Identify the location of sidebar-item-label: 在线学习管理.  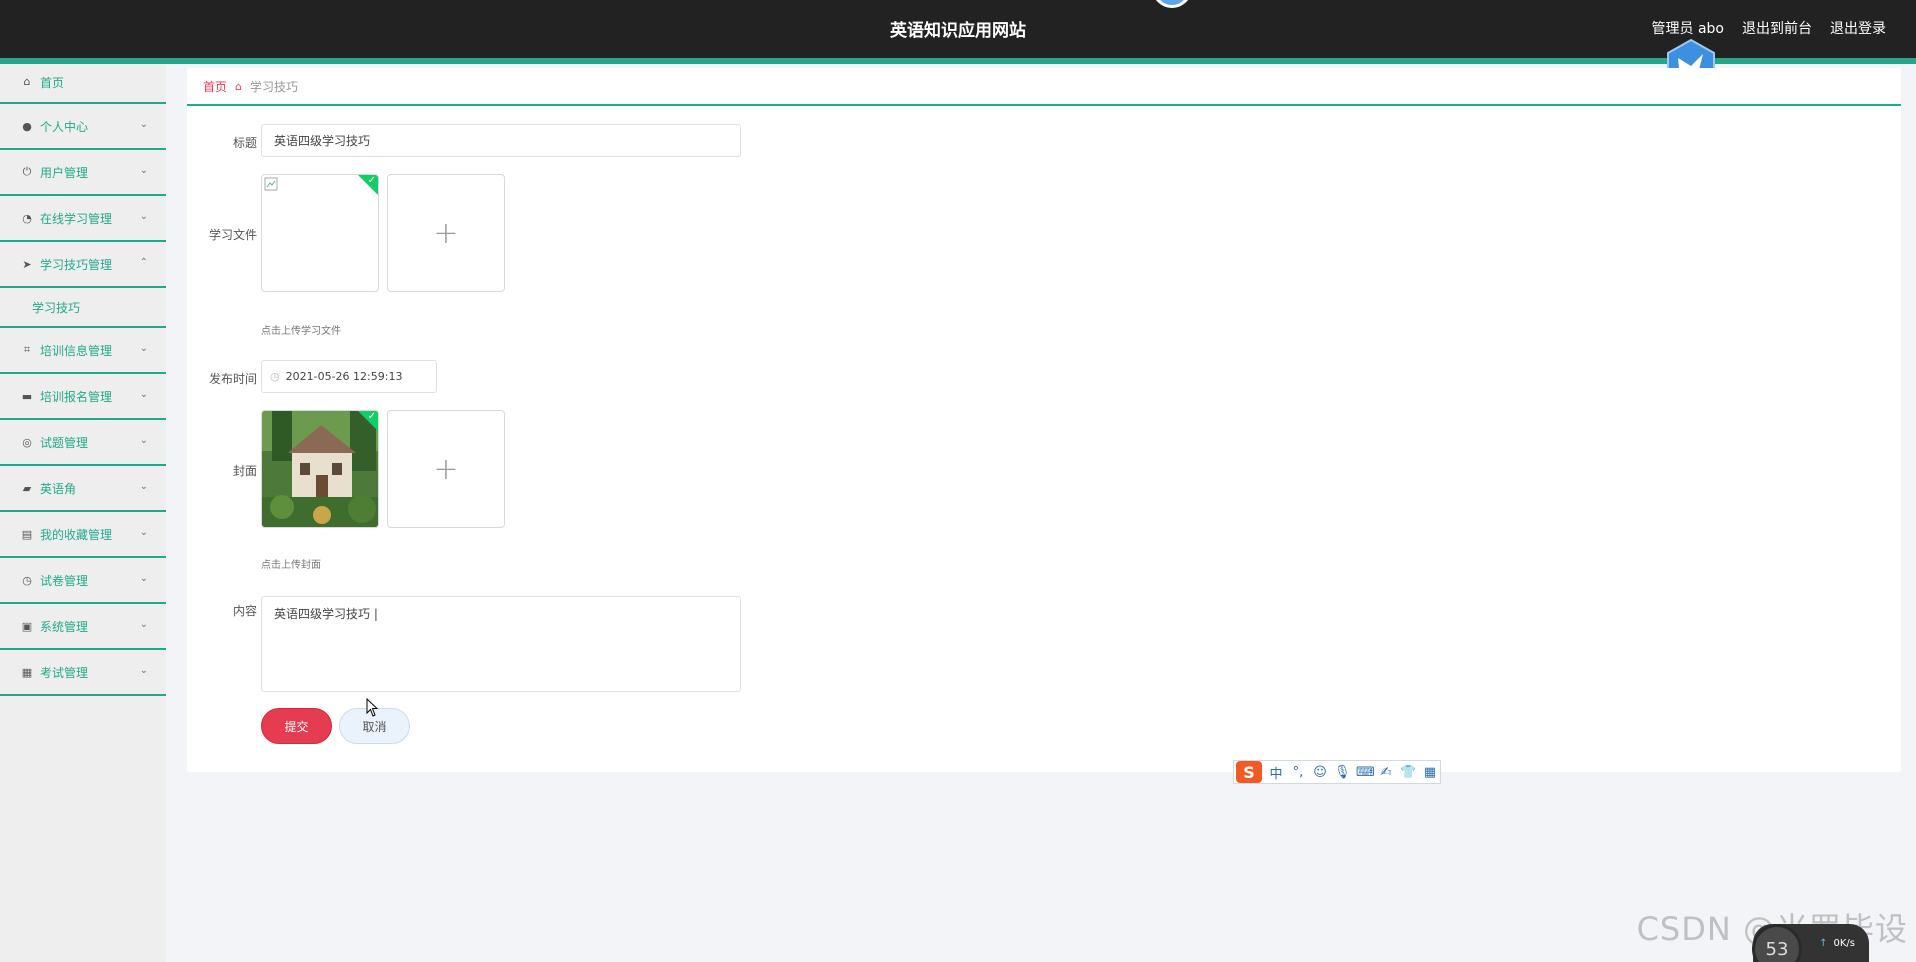
(76, 218).